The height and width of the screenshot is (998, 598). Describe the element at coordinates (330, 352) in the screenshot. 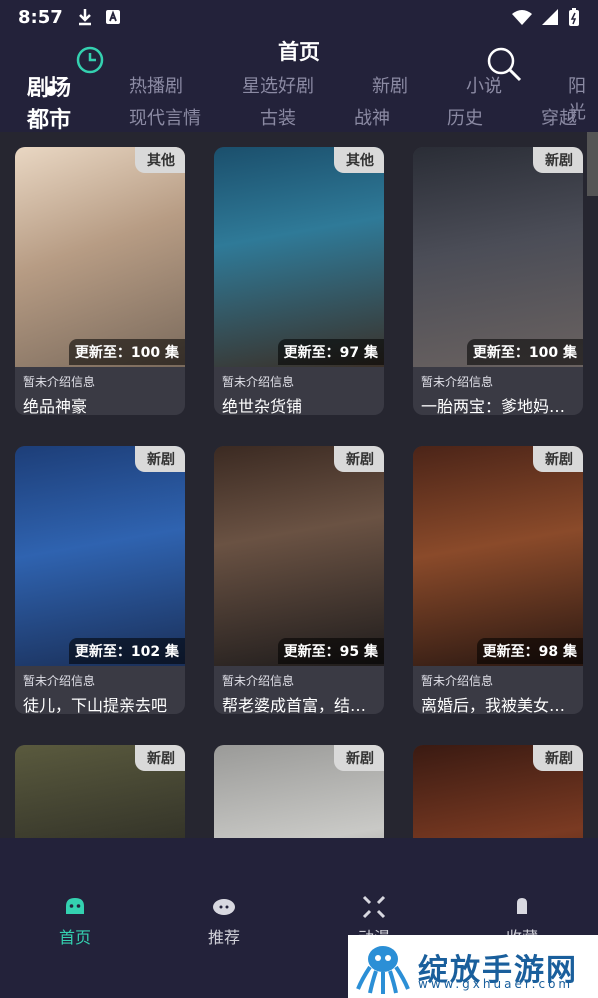

I see `episode-count: 更新至：97 集` at that location.